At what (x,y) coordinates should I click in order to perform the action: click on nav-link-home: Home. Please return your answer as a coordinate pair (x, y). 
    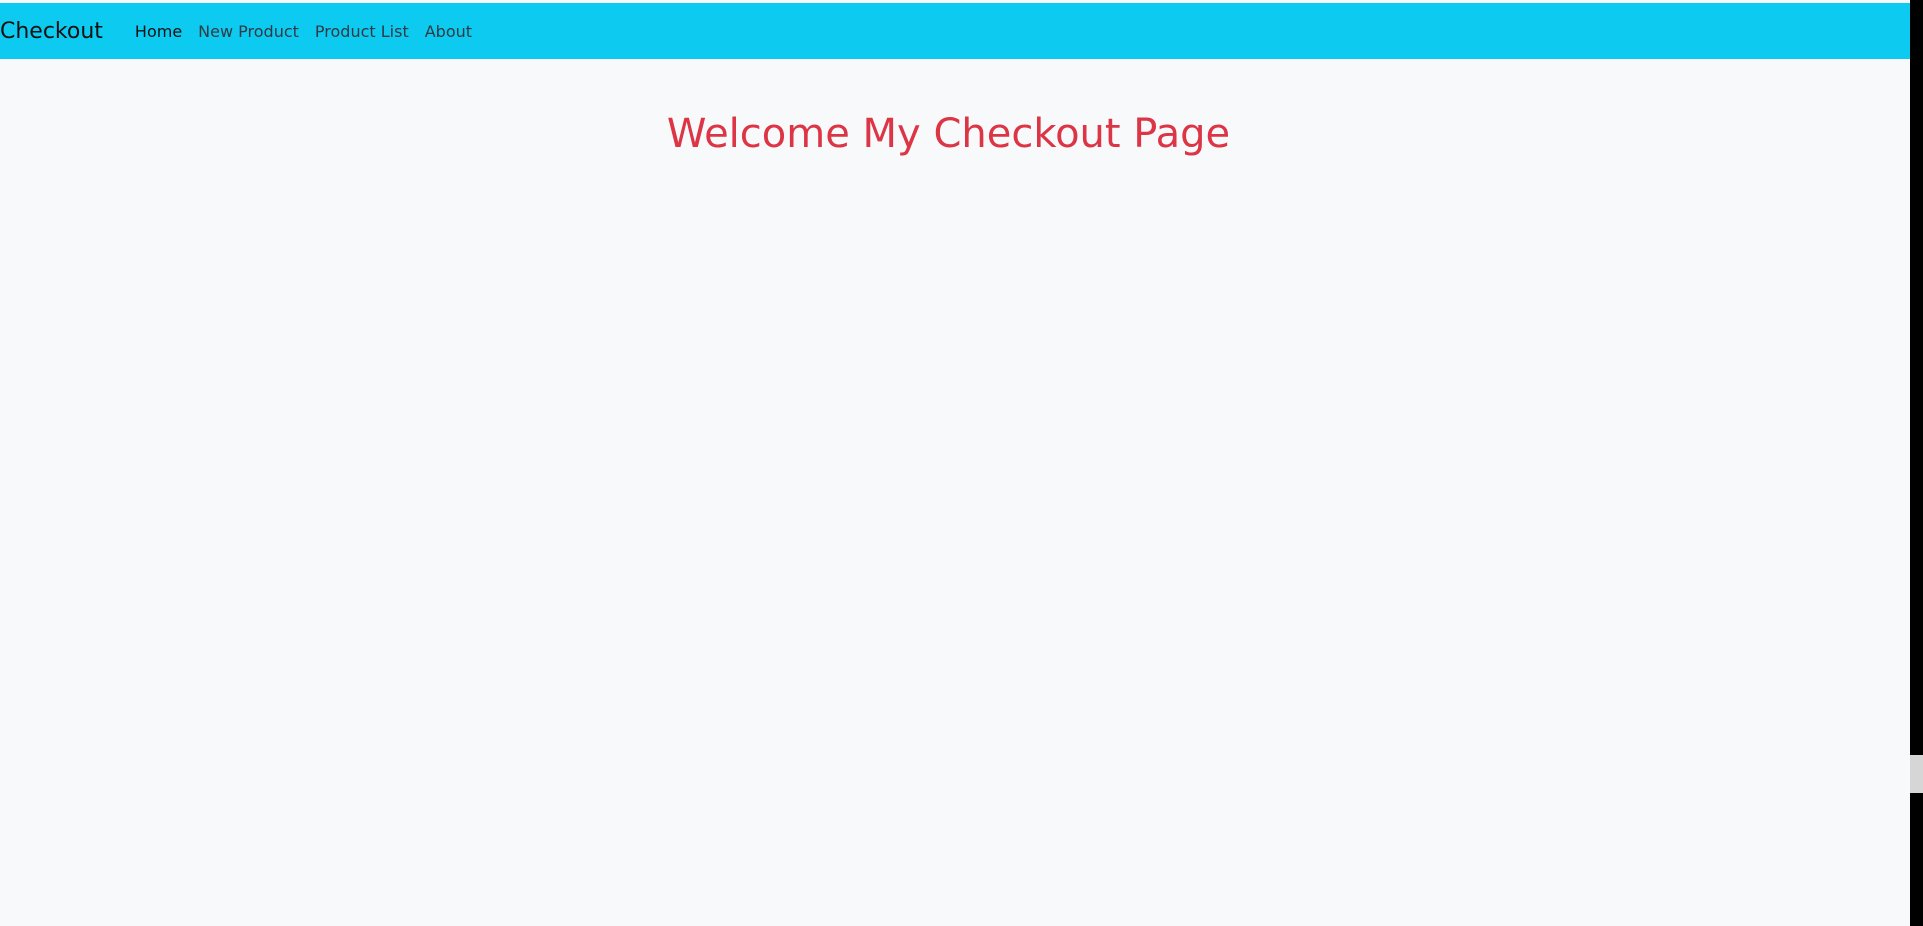
    Looking at the image, I should click on (158, 31).